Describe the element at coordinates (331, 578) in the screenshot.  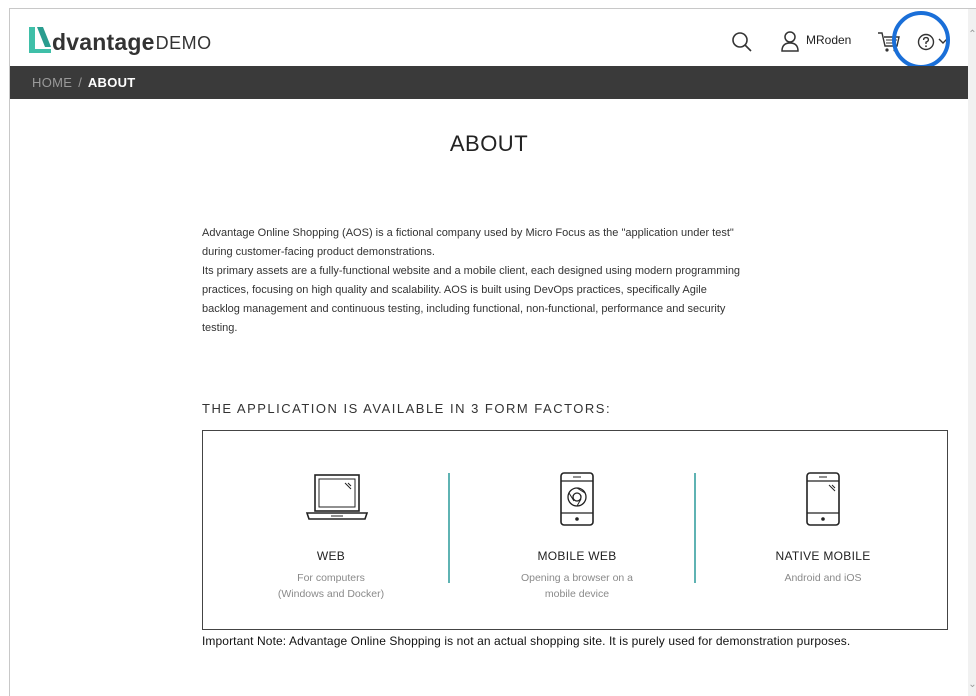
I see `form-factor-description-line: For computers` at that location.